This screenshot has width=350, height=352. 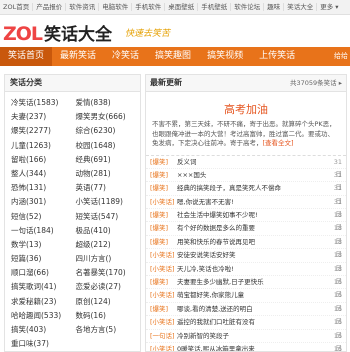 What do you see at coordinates (43, 146) in the screenshot?
I see `category-link: 儿童(1263)` at bounding box center [43, 146].